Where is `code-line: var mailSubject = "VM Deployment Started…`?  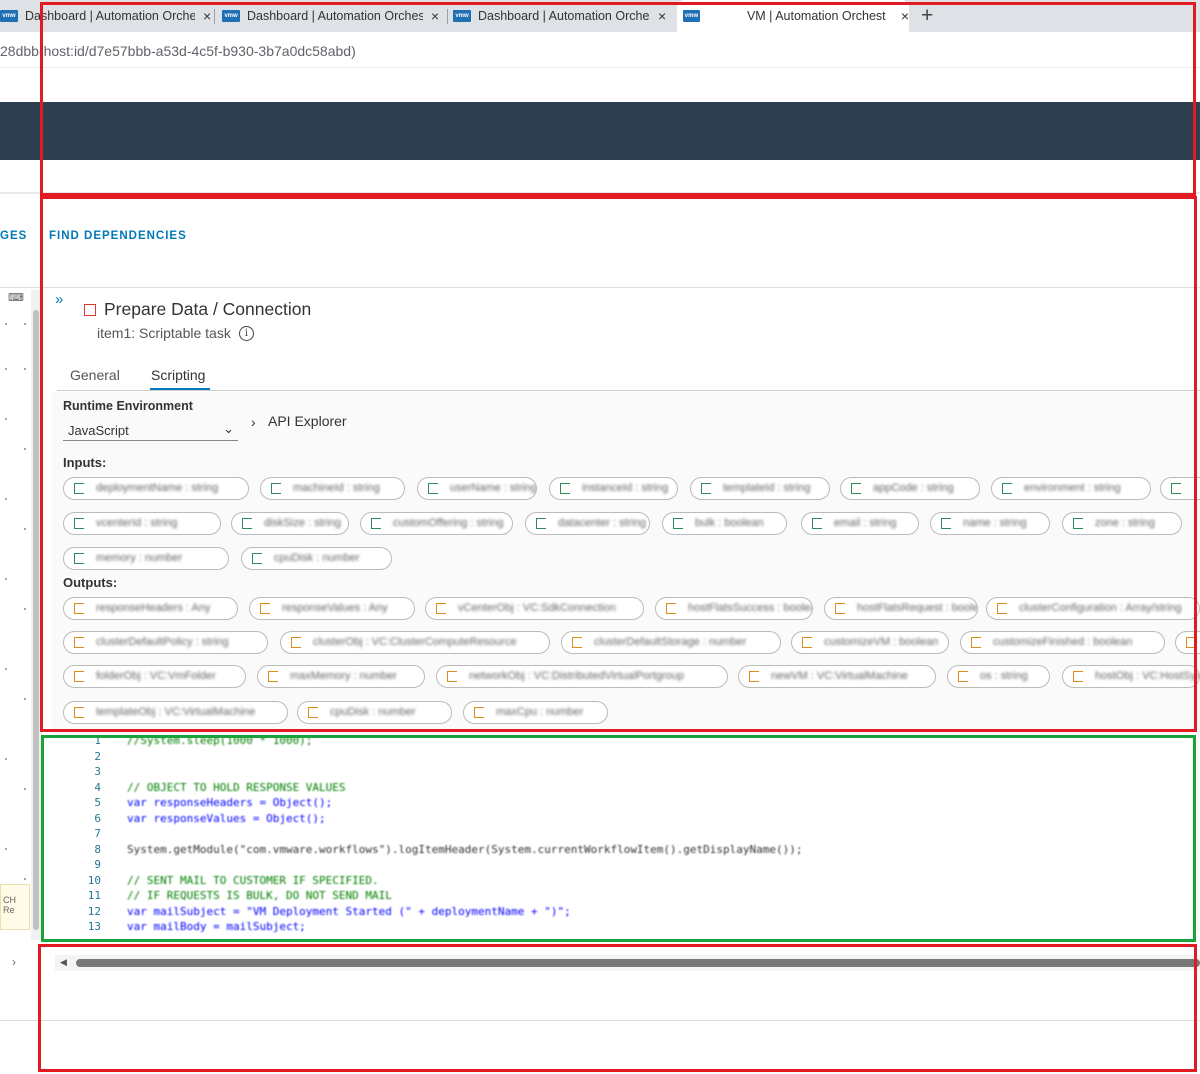
code-line: var mailSubject = "VM Deployment Started… is located at coordinates (349, 911).